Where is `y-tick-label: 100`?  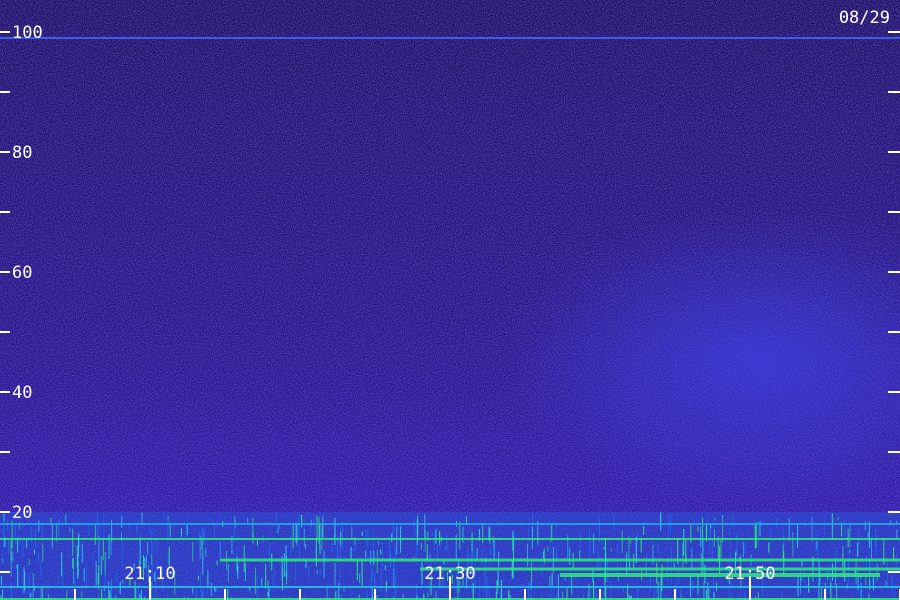 y-tick-label: 100 is located at coordinates (27, 33).